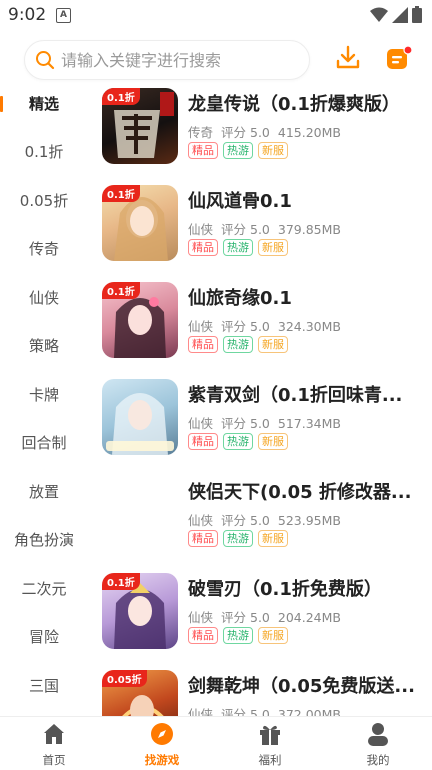  I want to click on search-input, so click(176, 60).